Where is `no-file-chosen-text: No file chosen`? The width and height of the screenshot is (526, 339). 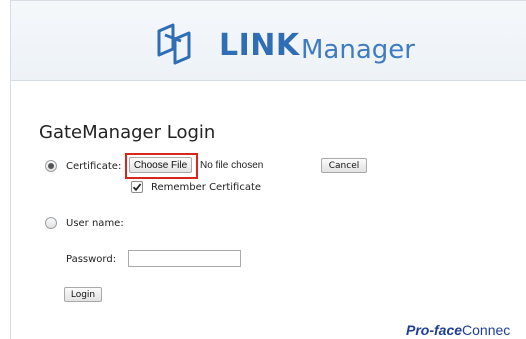
no-file-chosen-text: No file chosen is located at coordinates (232, 165).